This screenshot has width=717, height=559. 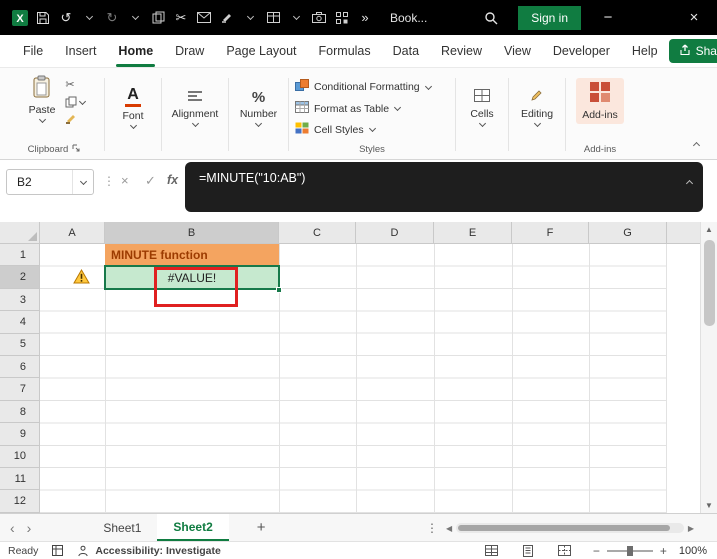 I want to click on column-header-f: F, so click(x=550, y=233).